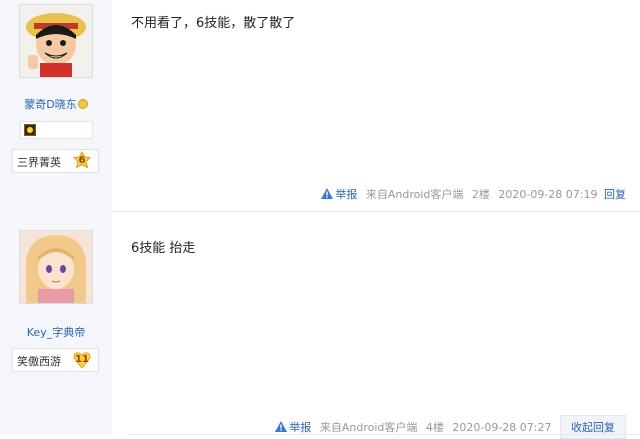 The width and height of the screenshot is (640, 439). Describe the element at coordinates (56, 130) in the screenshot. I see `medal-box` at that location.